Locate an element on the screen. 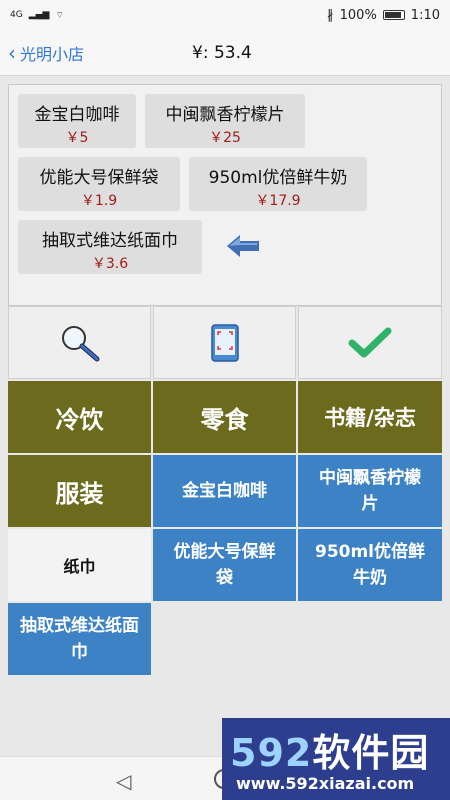 The image size is (450, 800). watermark-url: www.592xiazai.com is located at coordinates (325, 783).